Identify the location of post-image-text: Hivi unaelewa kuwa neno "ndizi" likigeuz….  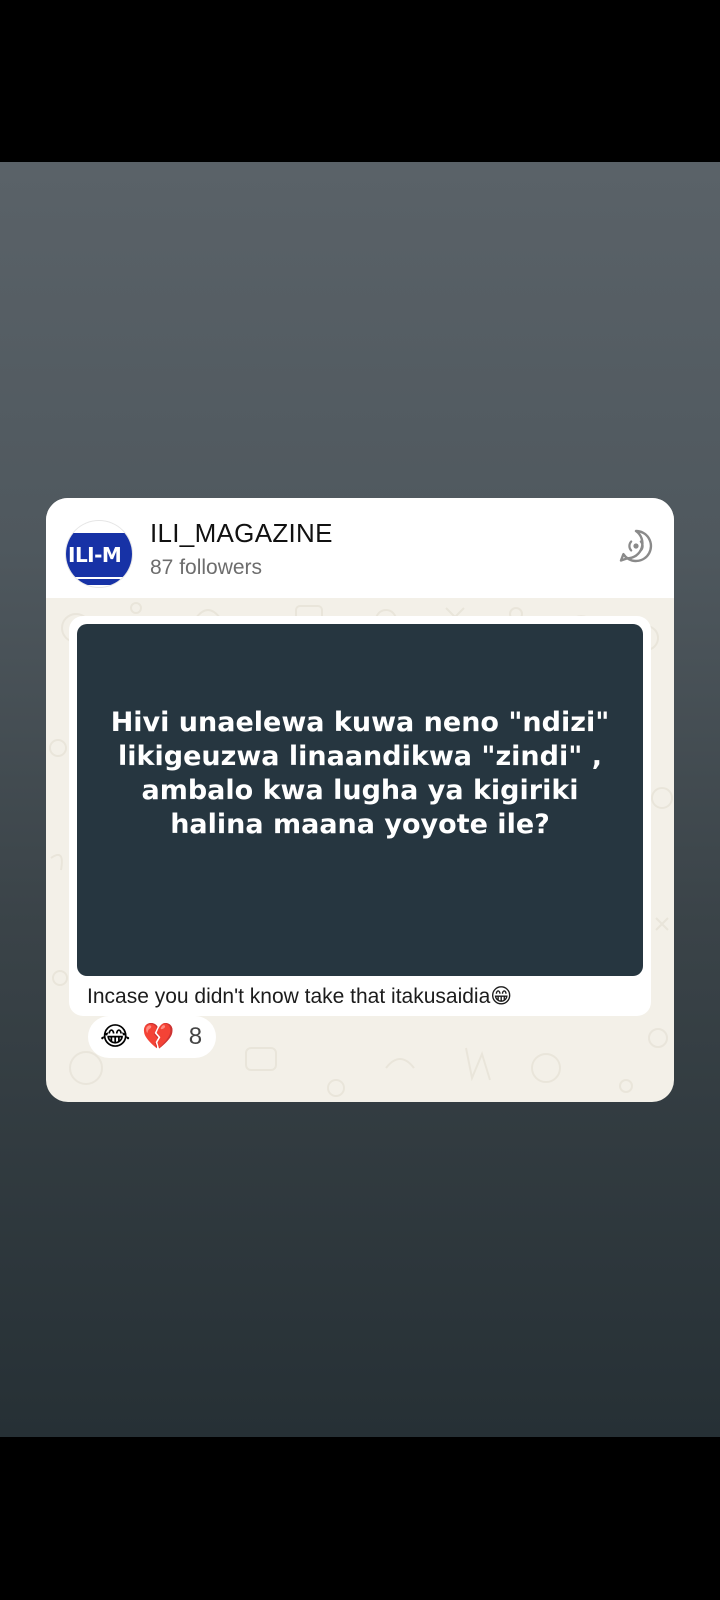
(360, 773).